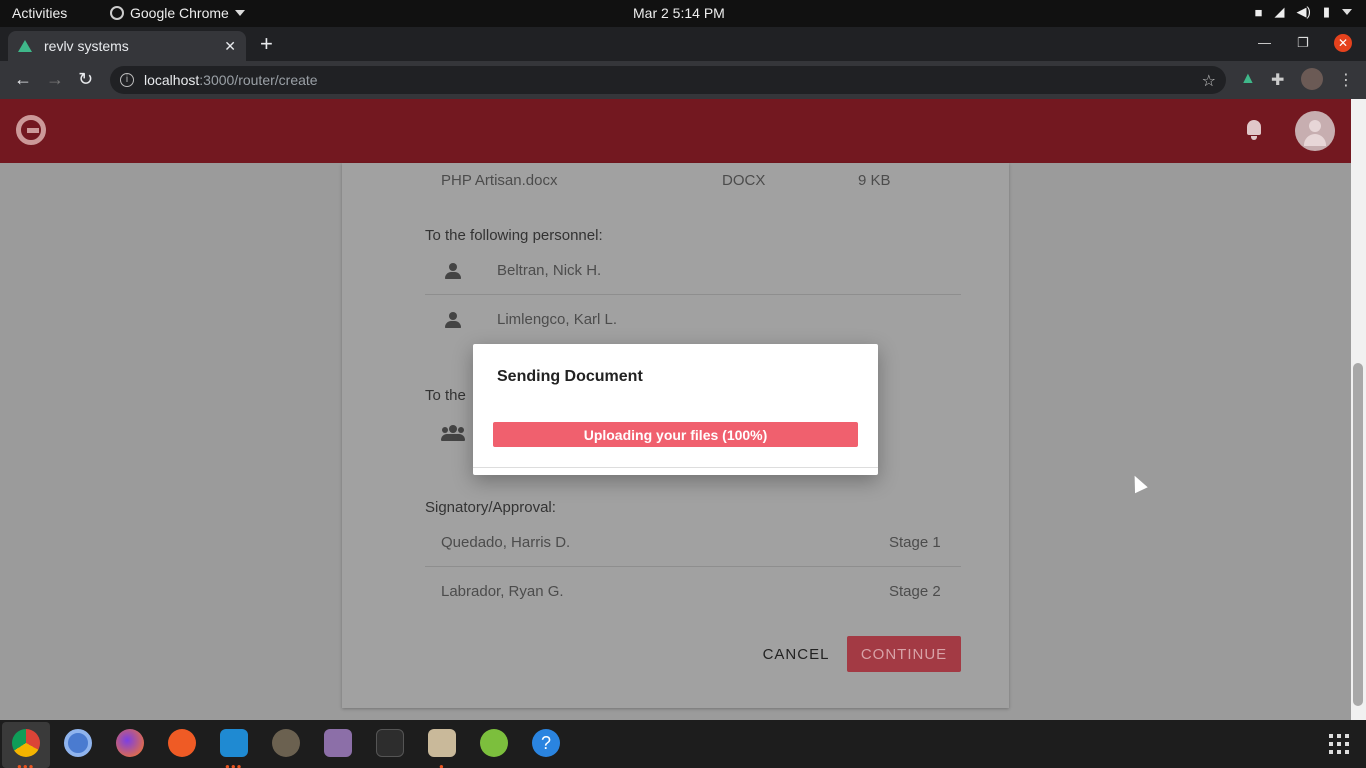 The image size is (1366, 768). What do you see at coordinates (55, 79) in the screenshot?
I see `forward-button: →` at bounding box center [55, 79].